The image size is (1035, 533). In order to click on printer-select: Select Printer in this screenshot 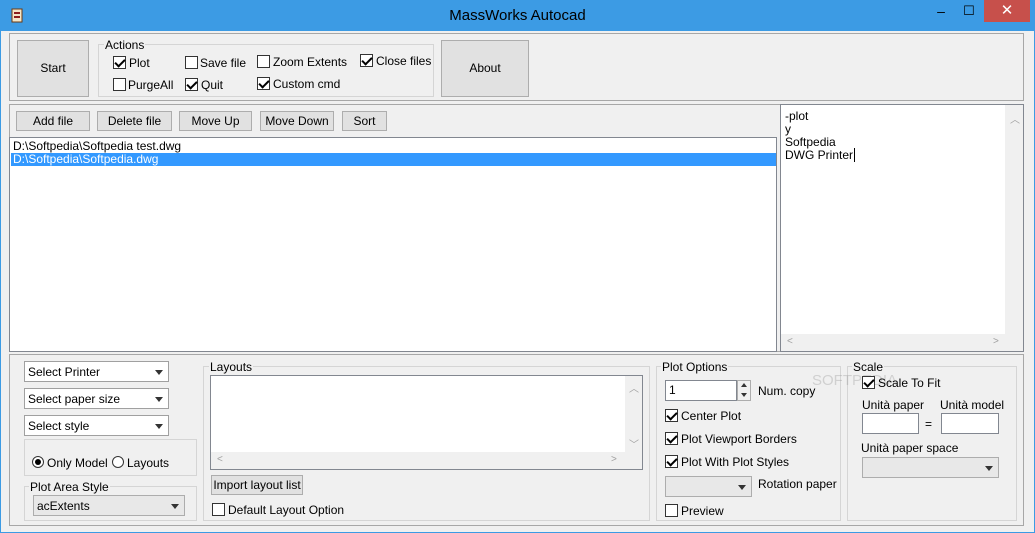, I will do `click(96, 371)`.